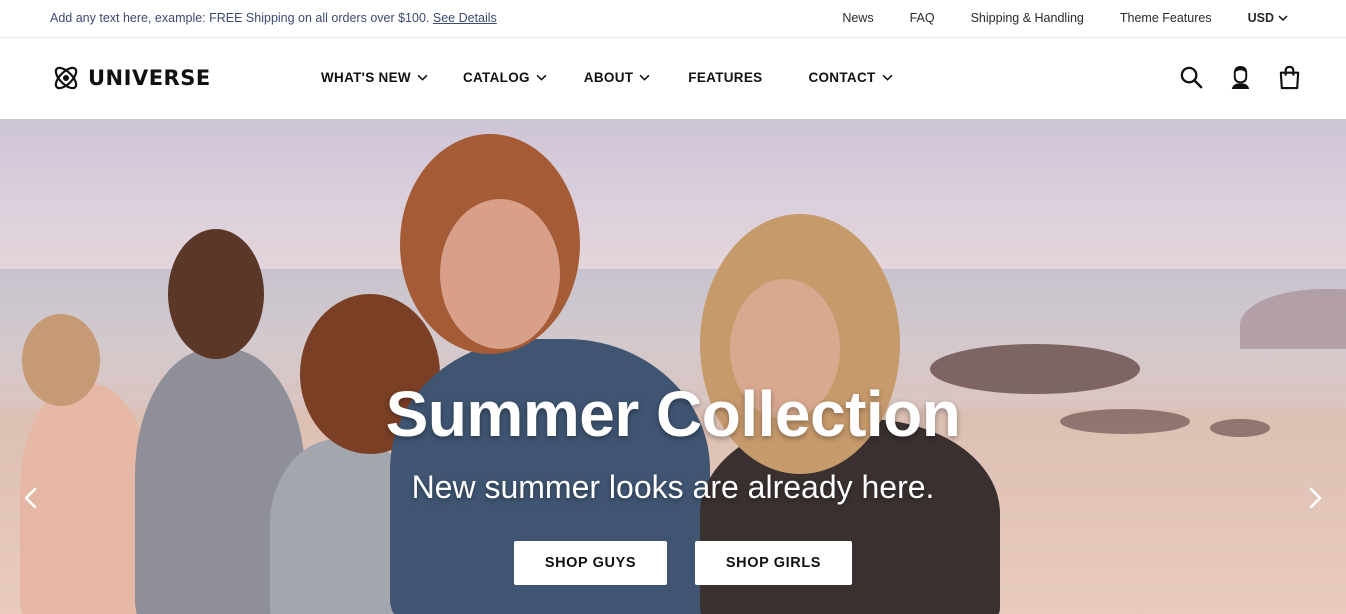 This screenshot has width=1346, height=614. What do you see at coordinates (590, 563) in the screenshot?
I see `shop-guys-button: SHOP GUYS` at bounding box center [590, 563].